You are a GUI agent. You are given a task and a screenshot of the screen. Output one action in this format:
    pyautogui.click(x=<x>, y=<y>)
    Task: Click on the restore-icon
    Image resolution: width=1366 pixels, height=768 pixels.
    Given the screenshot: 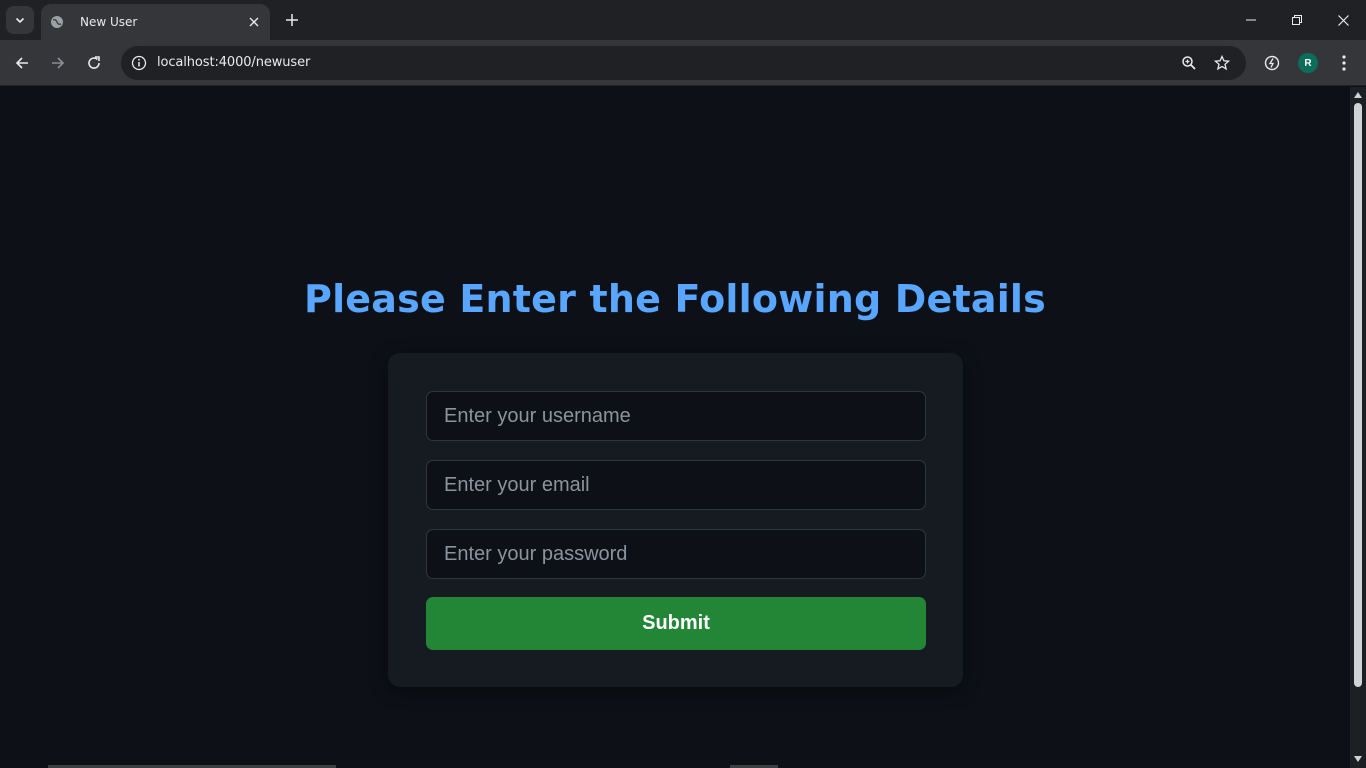 What is the action you would take?
    pyautogui.click(x=1297, y=20)
    